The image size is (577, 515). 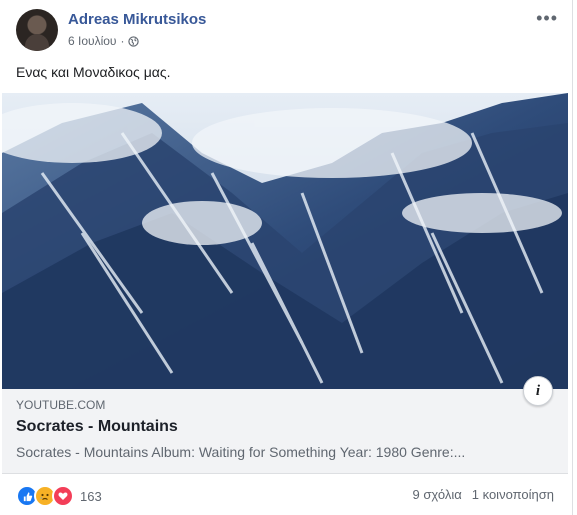 I want to click on comments-count: 9 σχόλια, so click(x=437, y=494).